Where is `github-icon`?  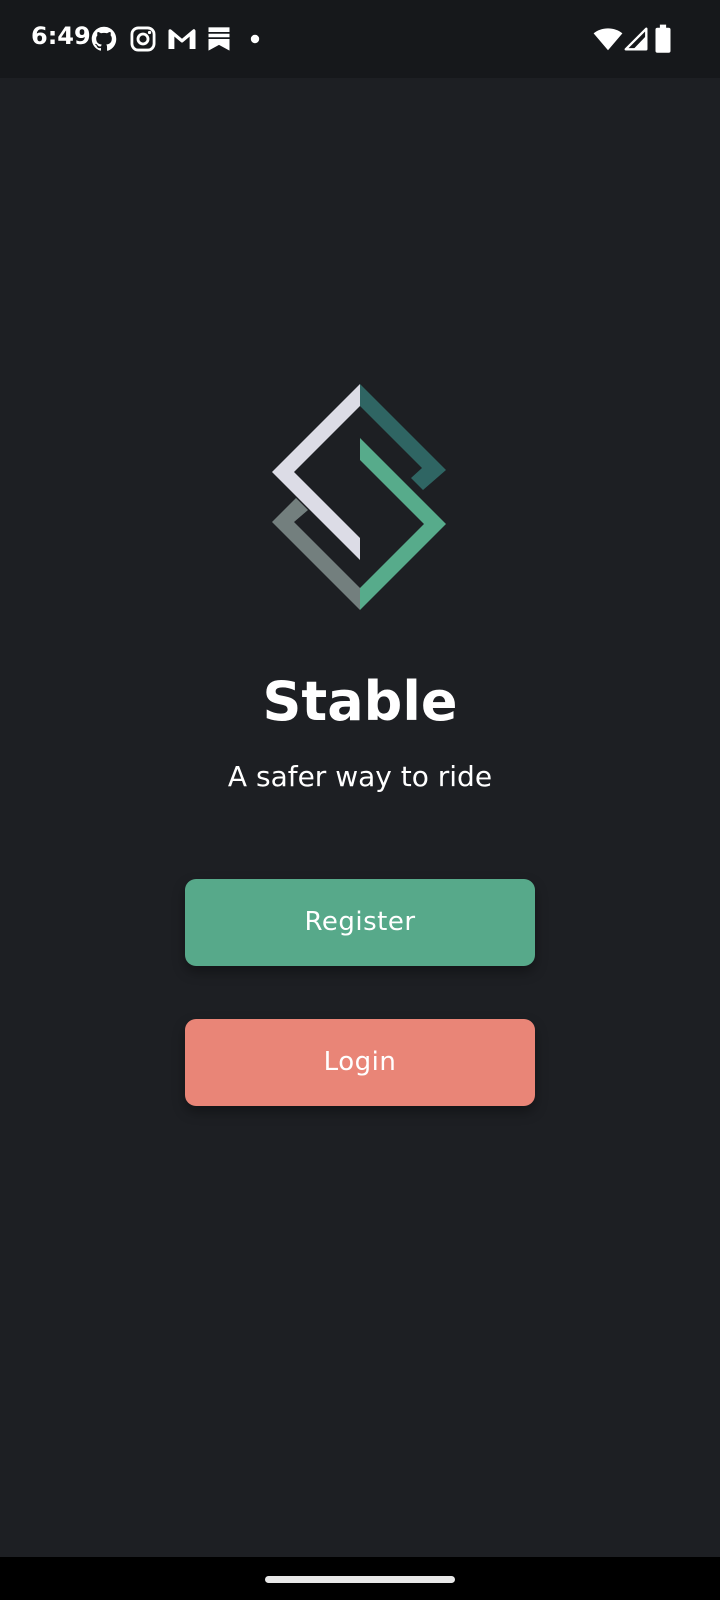 github-icon is located at coordinates (104, 39).